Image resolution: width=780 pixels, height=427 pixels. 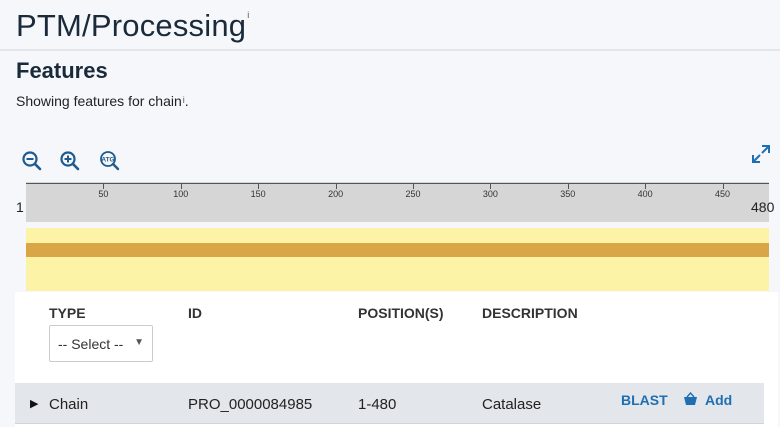 What do you see at coordinates (397, 183) in the screenshot?
I see `ruler-axis` at bounding box center [397, 183].